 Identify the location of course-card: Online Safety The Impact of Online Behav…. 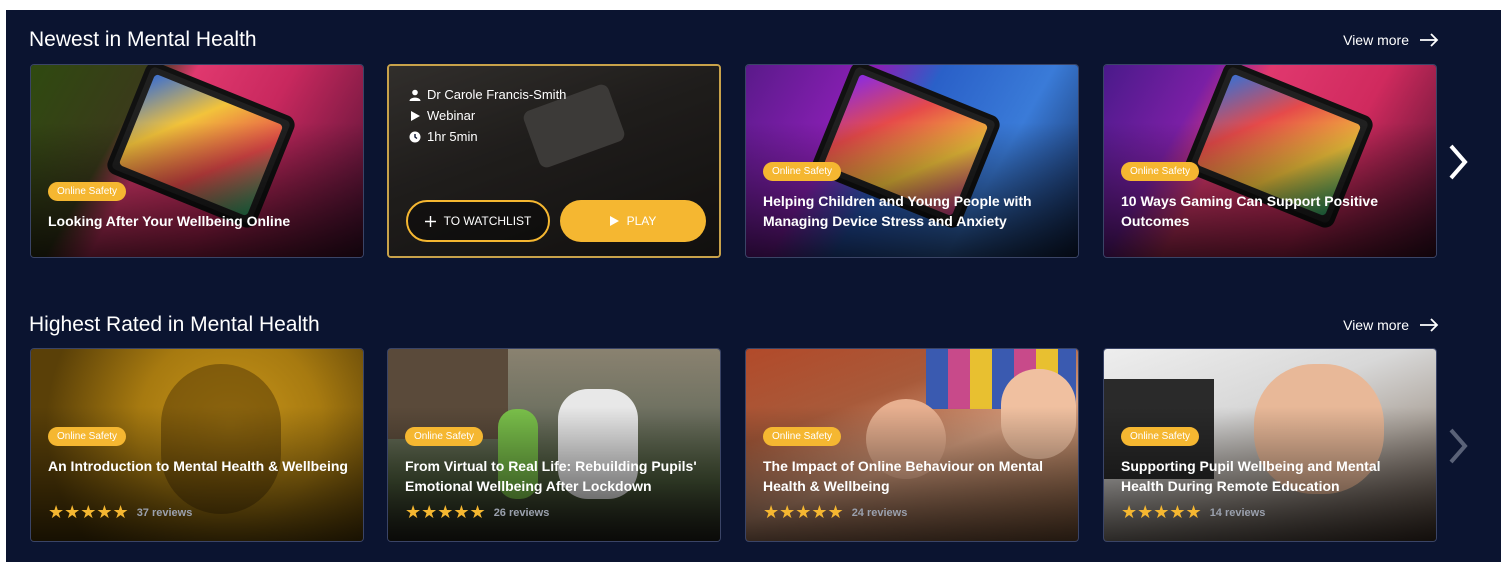
(912, 445).